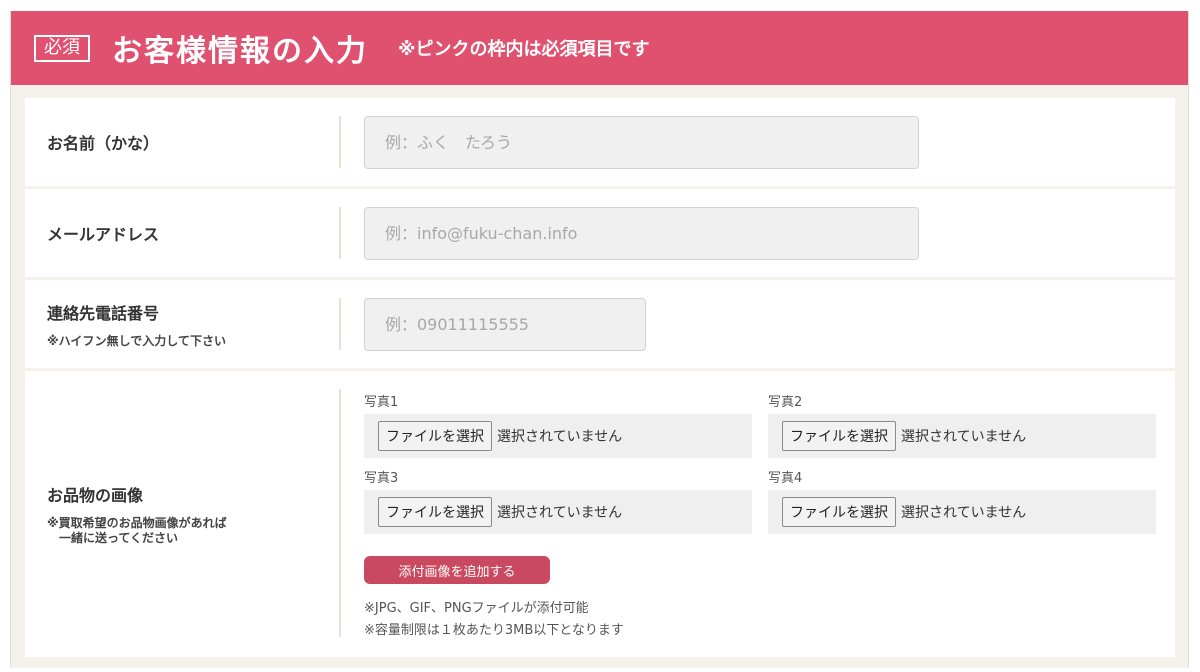  I want to click on photo-2-choose-file-button: ファイルを選択, so click(839, 436).